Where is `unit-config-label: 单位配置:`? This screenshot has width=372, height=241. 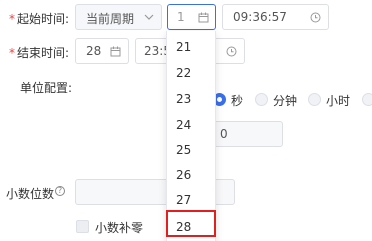
unit-config-label: 单位配置: is located at coordinates (46, 88).